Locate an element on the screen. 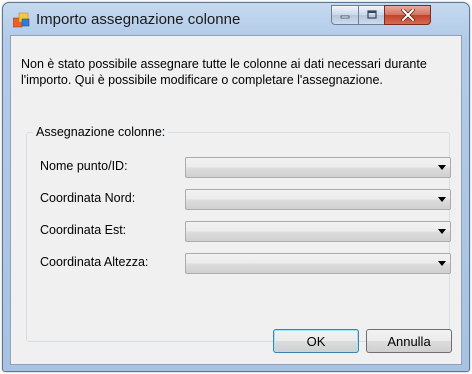 Image resolution: width=472 pixels, height=374 pixels. height-coordinate-dropdown is located at coordinates (318, 263).